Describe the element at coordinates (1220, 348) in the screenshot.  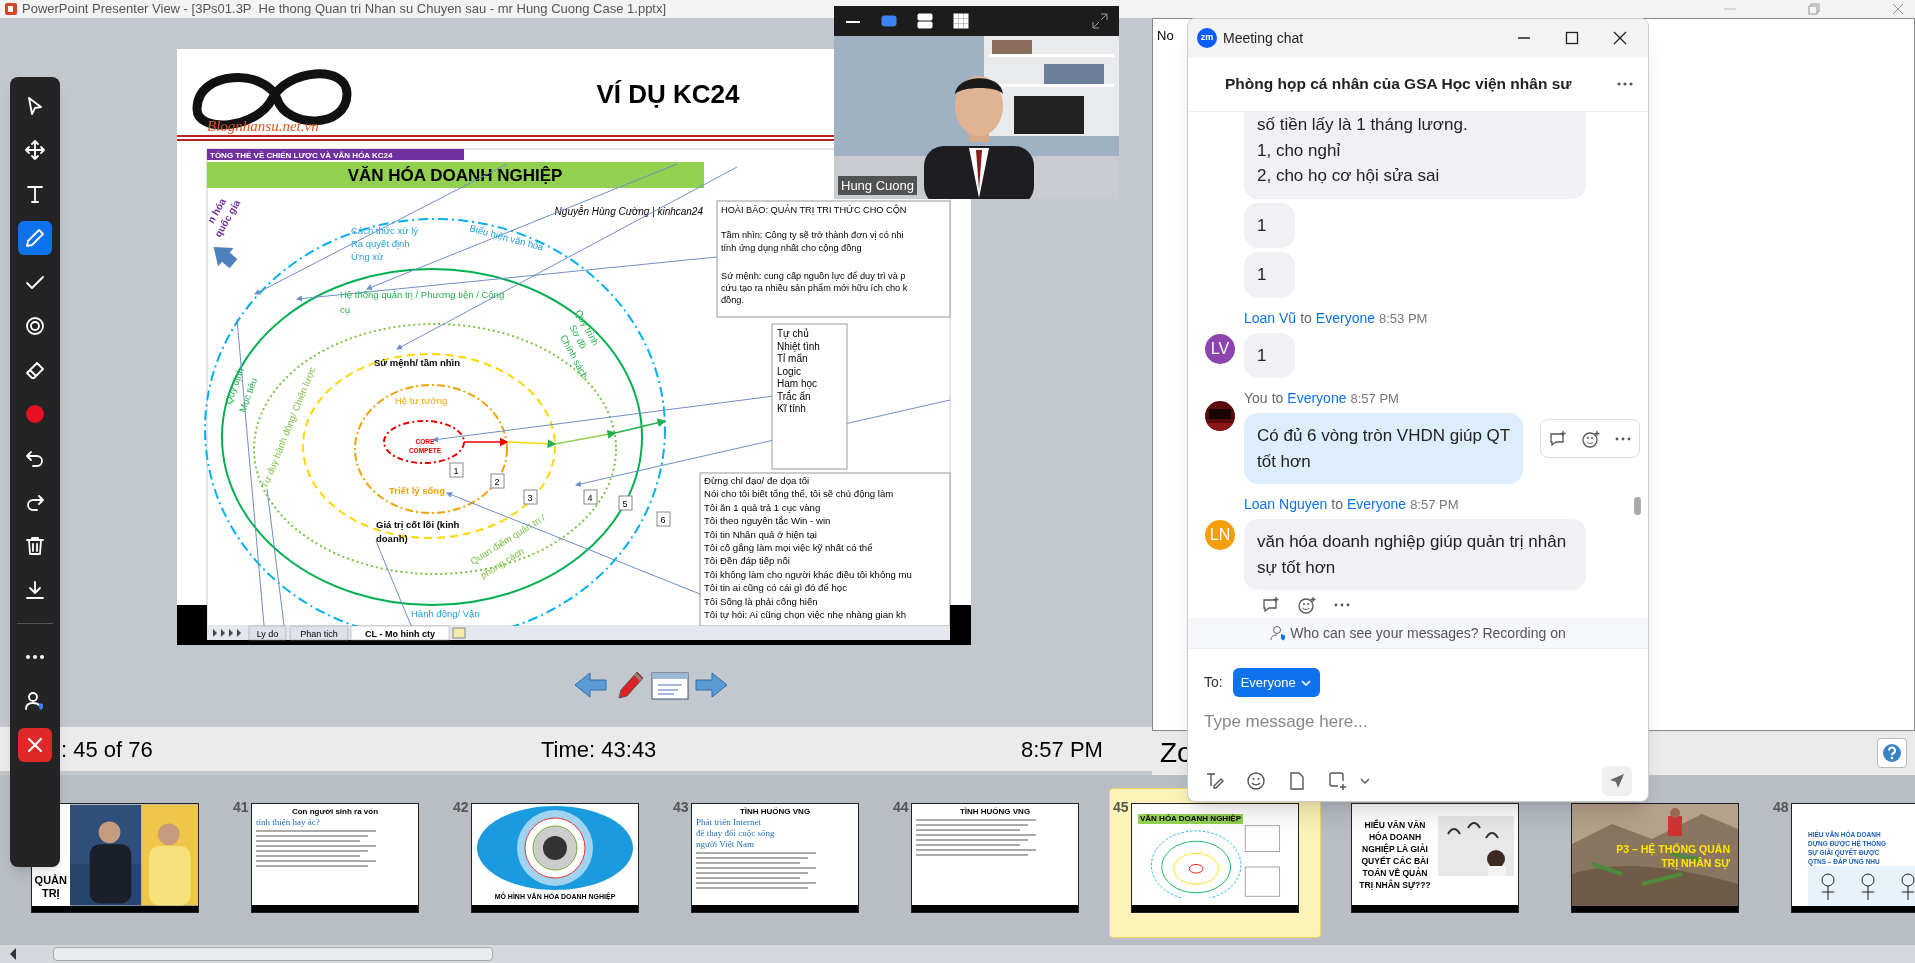
I see `avatar: LV` at that location.